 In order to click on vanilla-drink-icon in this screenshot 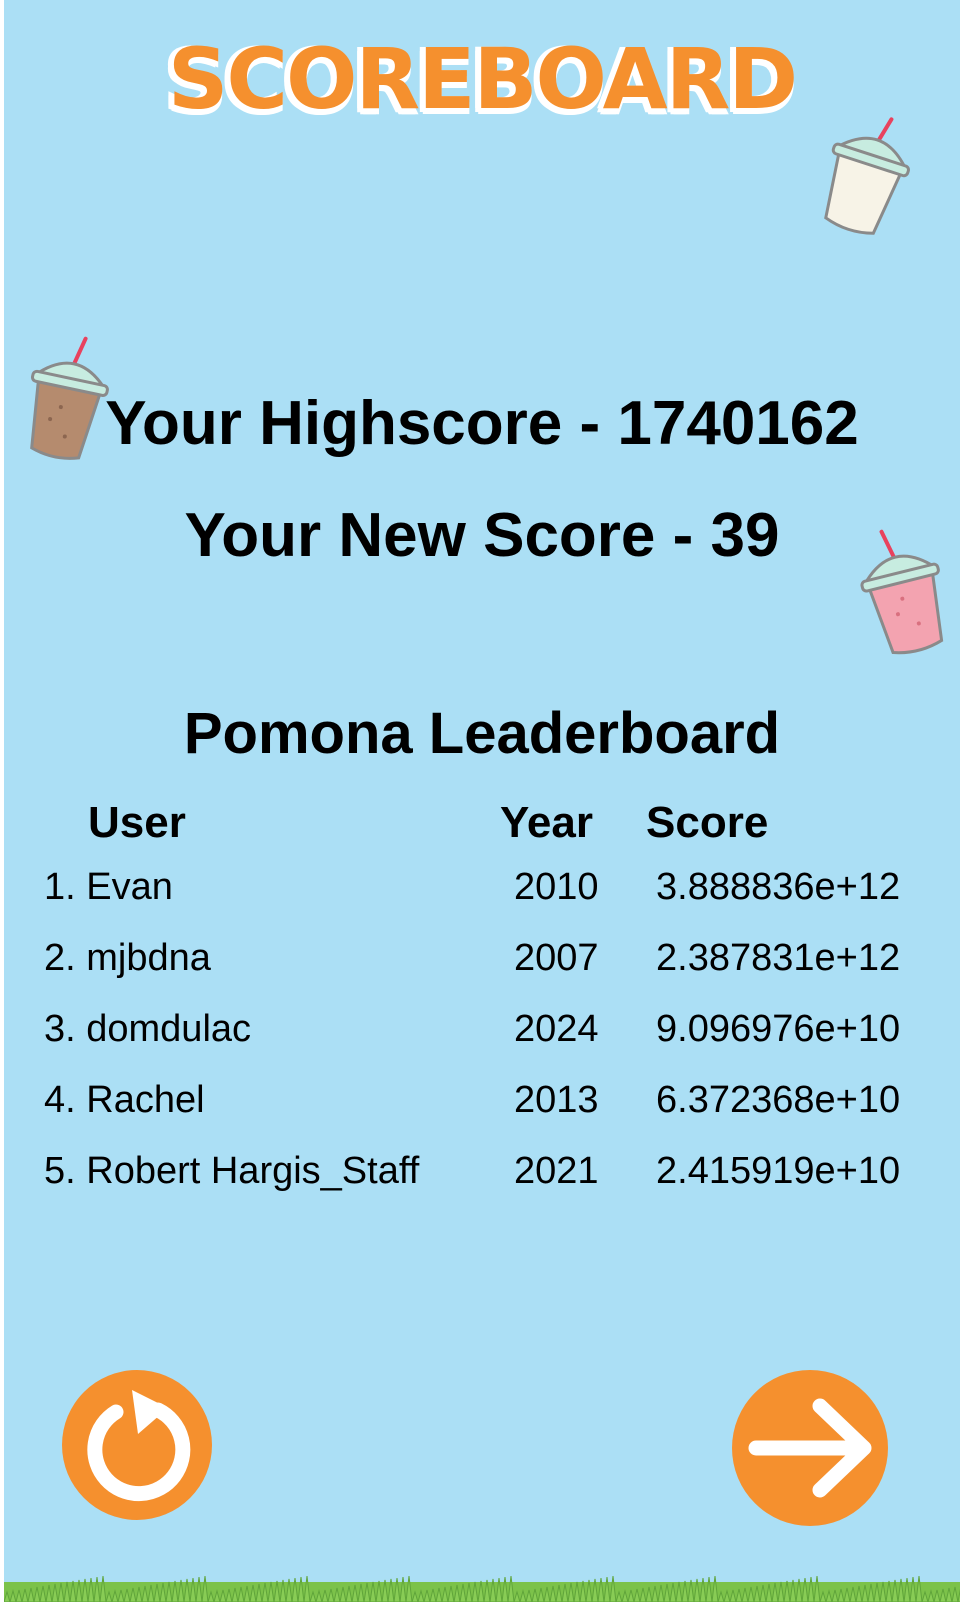, I will do `click(867, 176)`.